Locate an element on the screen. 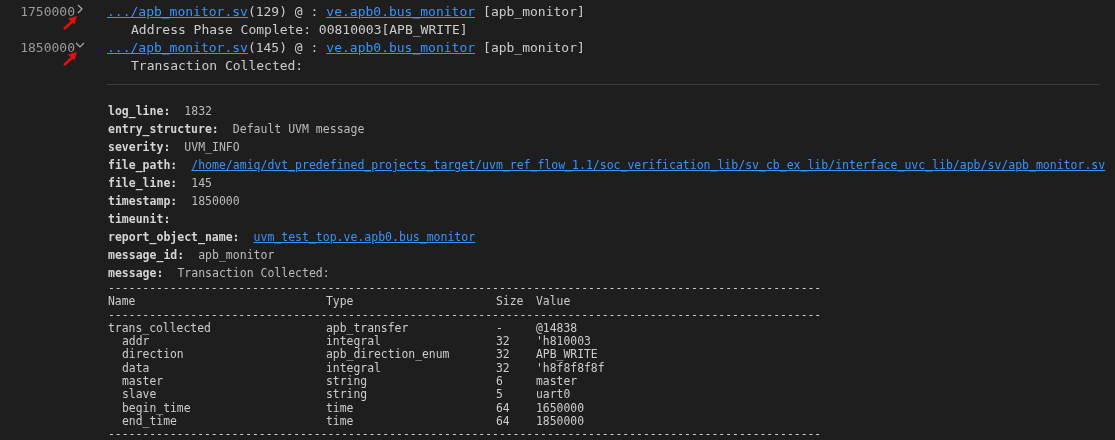  field-value: Default UVM message is located at coordinates (298, 129).